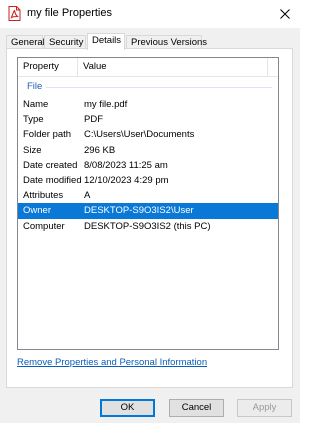 Image resolution: width=320 pixels, height=423 pixels. Describe the element at coordinates (87, 196) in the screenshot. I see `property-value: A` at that location.